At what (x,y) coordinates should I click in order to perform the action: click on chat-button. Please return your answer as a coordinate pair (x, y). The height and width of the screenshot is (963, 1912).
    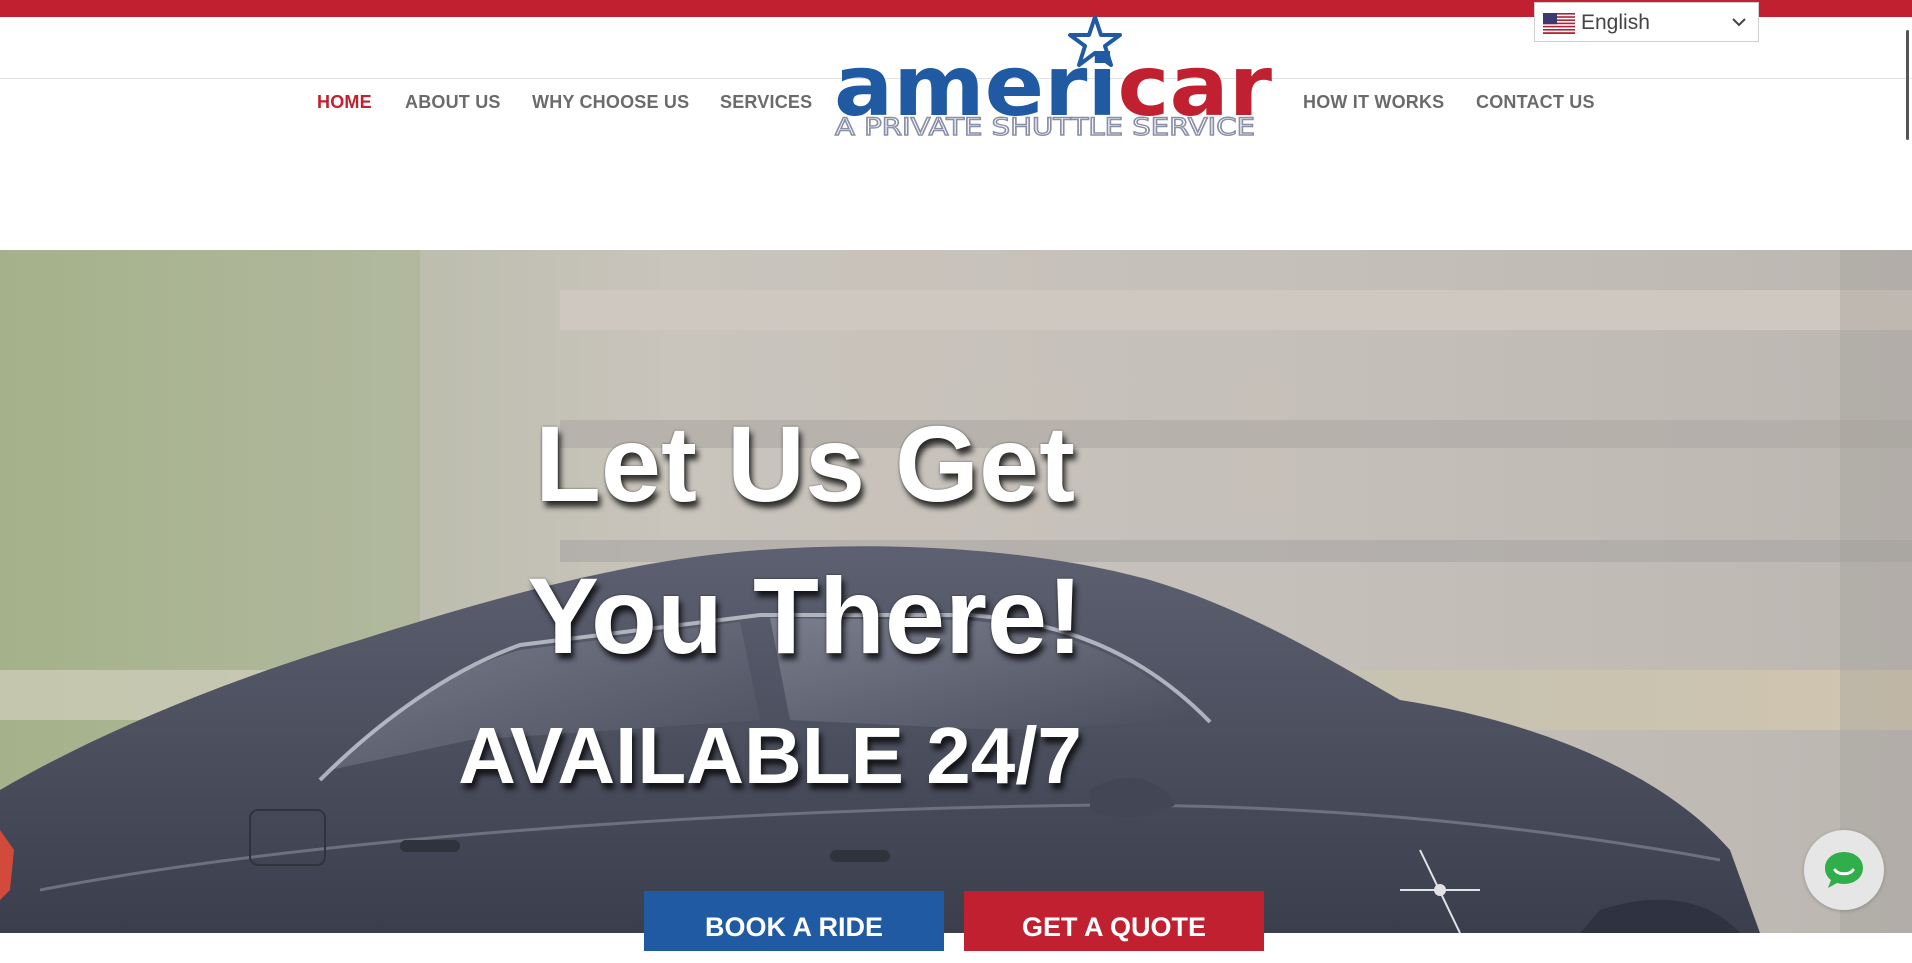
    Looking at the image, I should click on (1844, 870).